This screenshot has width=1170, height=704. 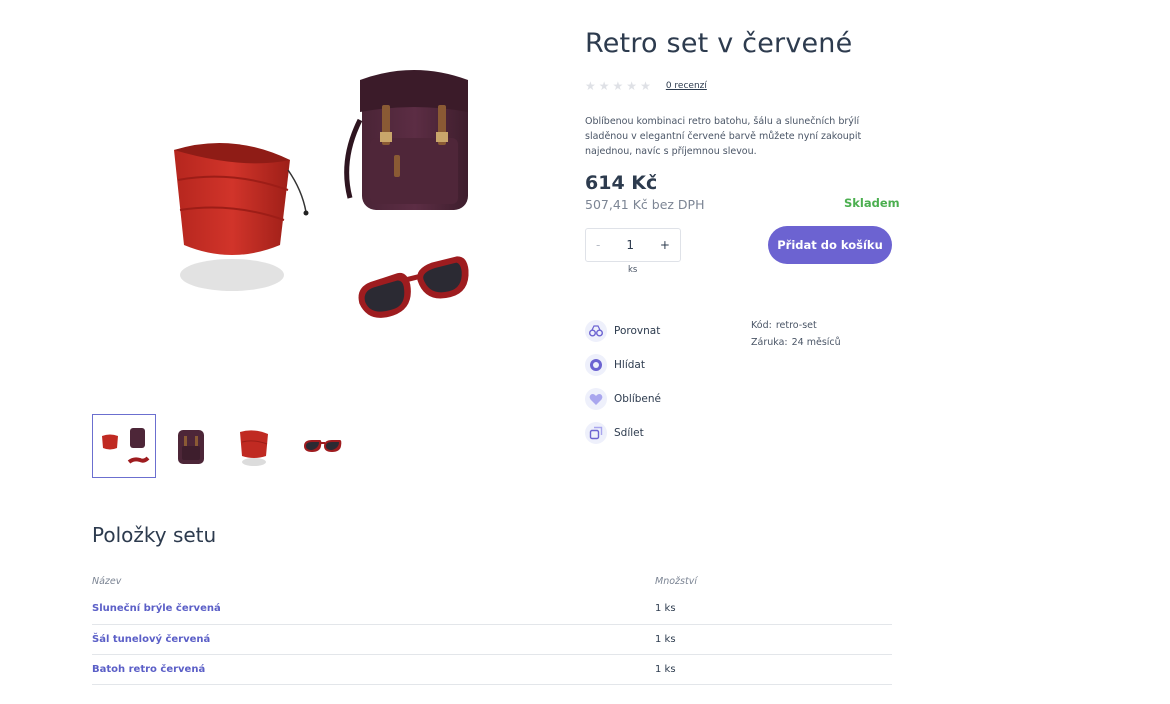 What do you see at coordinates (830, 245) in the screenshot?
I see `add-to-cart-button: Přidat do košíku` at bounding box center [830, 245].